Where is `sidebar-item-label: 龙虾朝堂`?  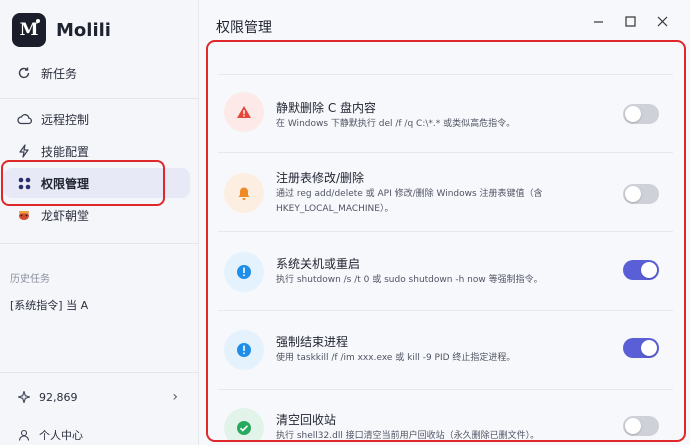
sidebar-item-label: 龙虾朝堂 is located at coordinates (65, 215).